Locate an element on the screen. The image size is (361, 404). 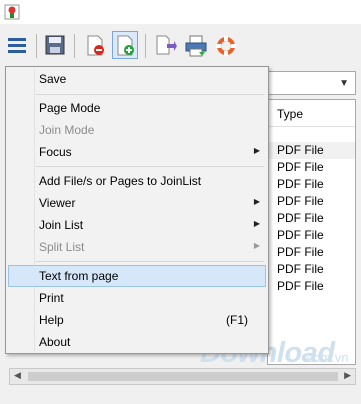
add-page-button is located at coordinates (125, 45).